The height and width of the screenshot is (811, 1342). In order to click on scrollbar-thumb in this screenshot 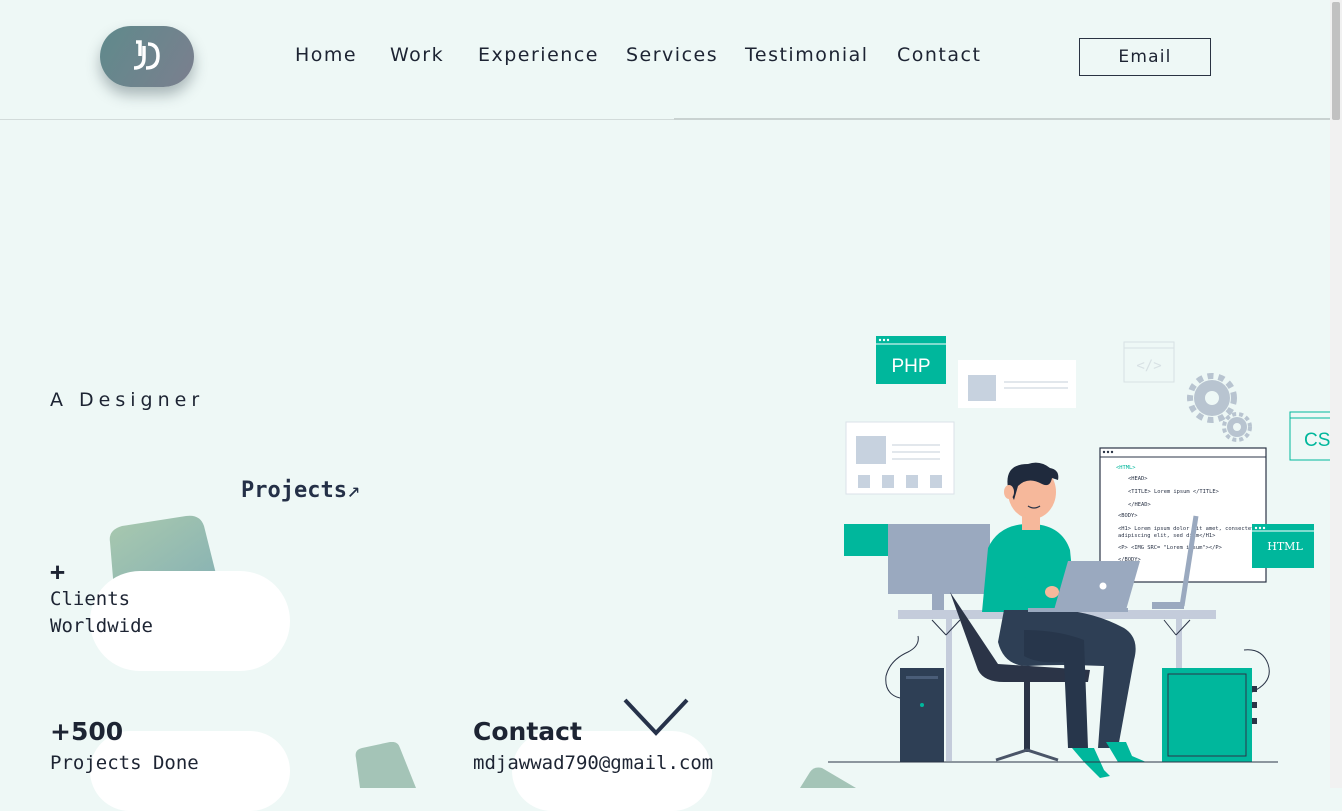, I will do `click(1336, 61)`.